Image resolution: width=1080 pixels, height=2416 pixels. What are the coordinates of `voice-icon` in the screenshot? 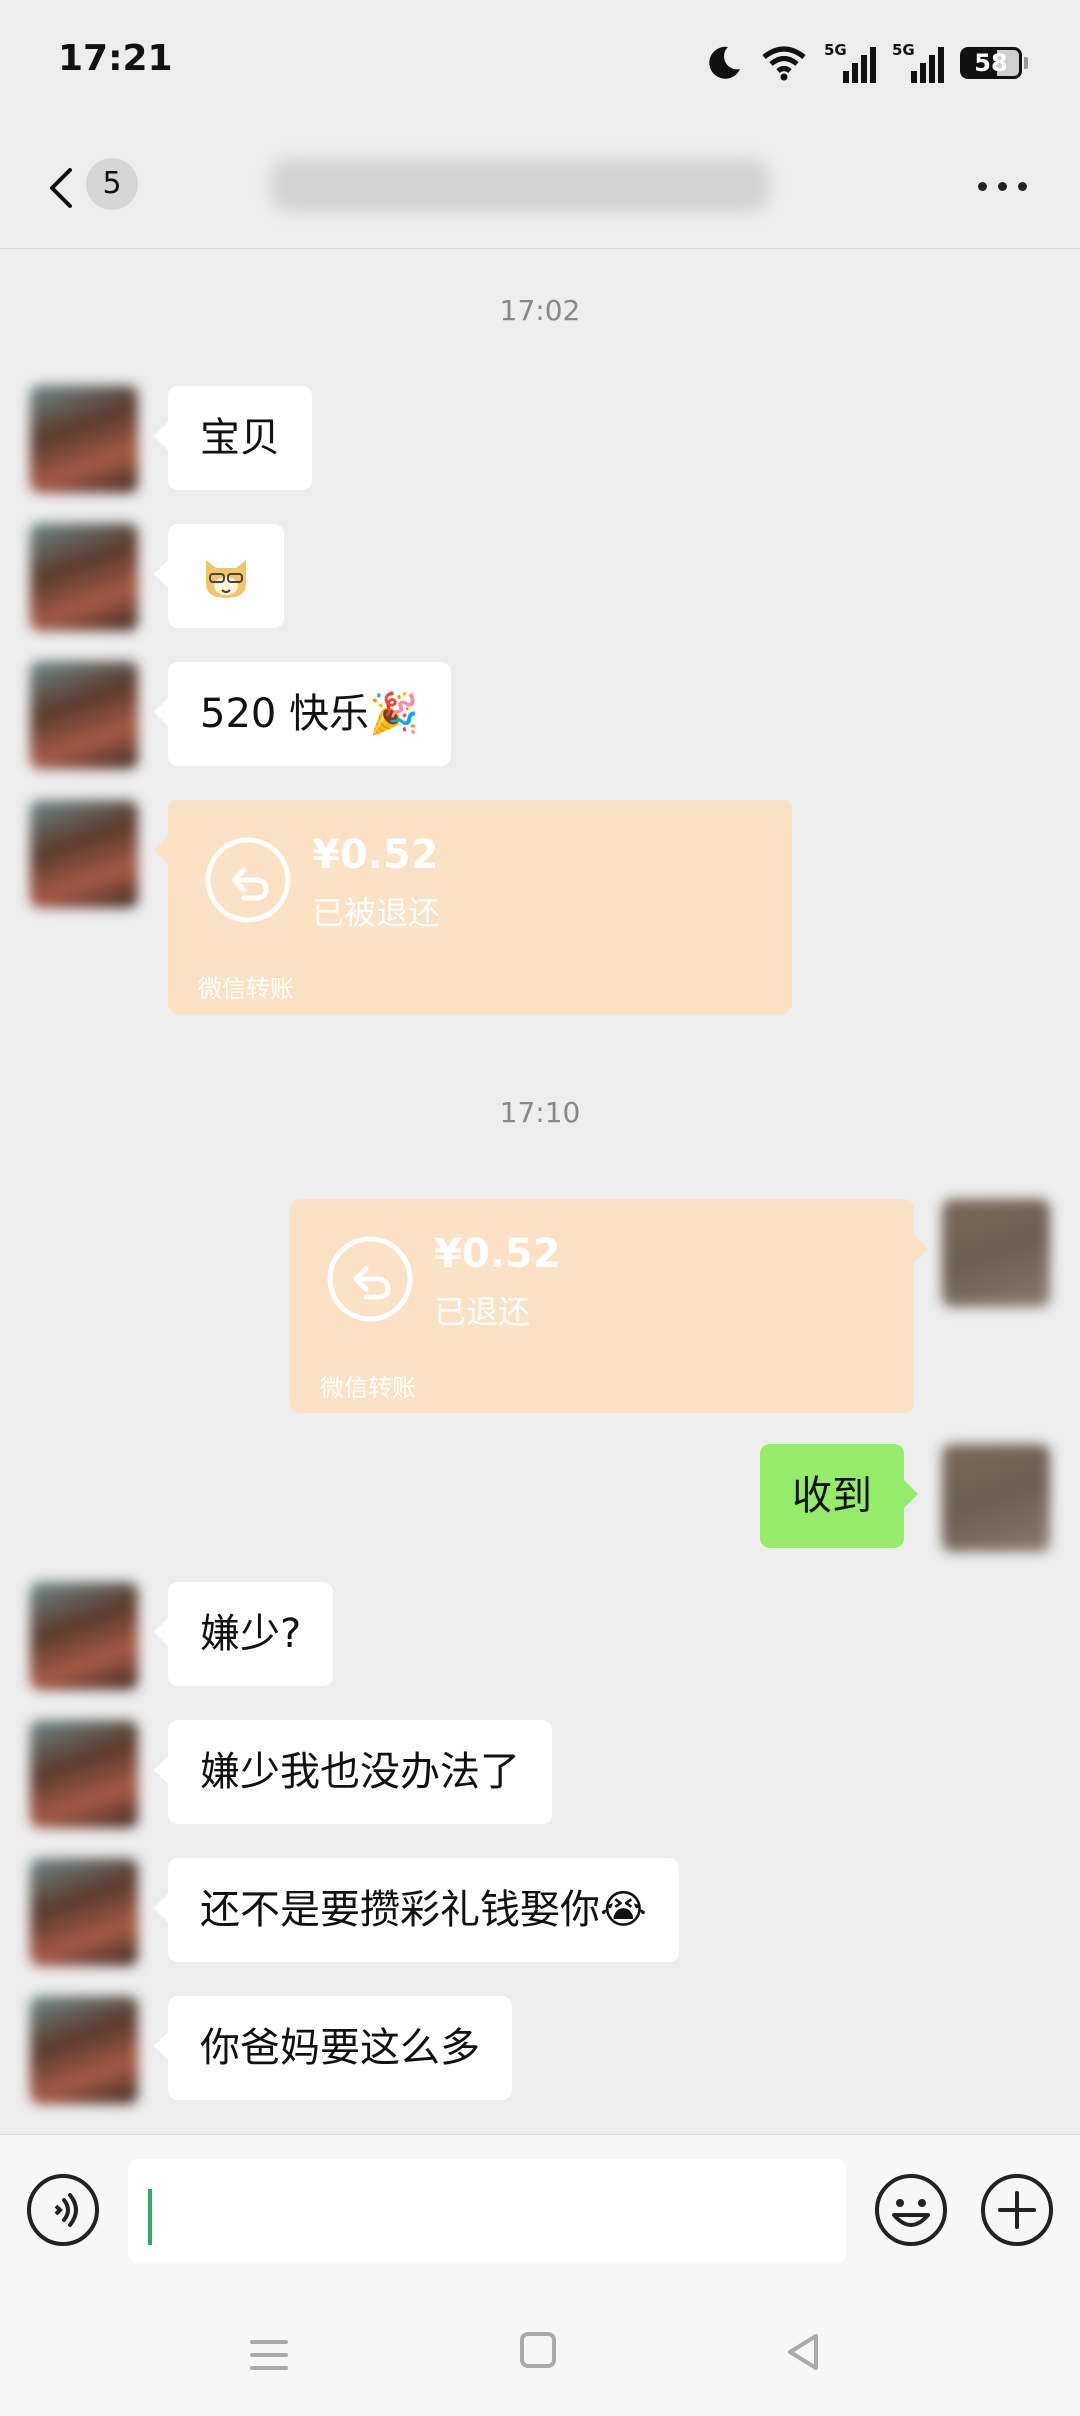 It's located at (63, 2210).